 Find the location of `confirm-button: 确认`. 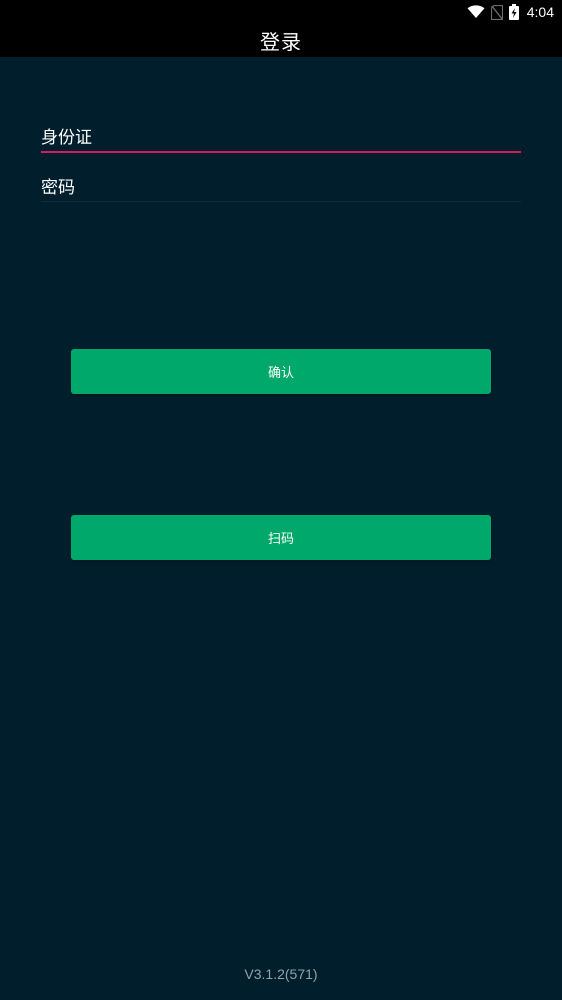

confirm-button: 确认 is located at coordinates (281, 371).